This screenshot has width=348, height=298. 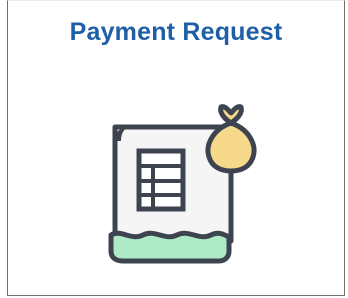 What do you see at coordinates (231, 147) in the screenshot?
I see `money-bag-body` at bounding box center [231, 147].